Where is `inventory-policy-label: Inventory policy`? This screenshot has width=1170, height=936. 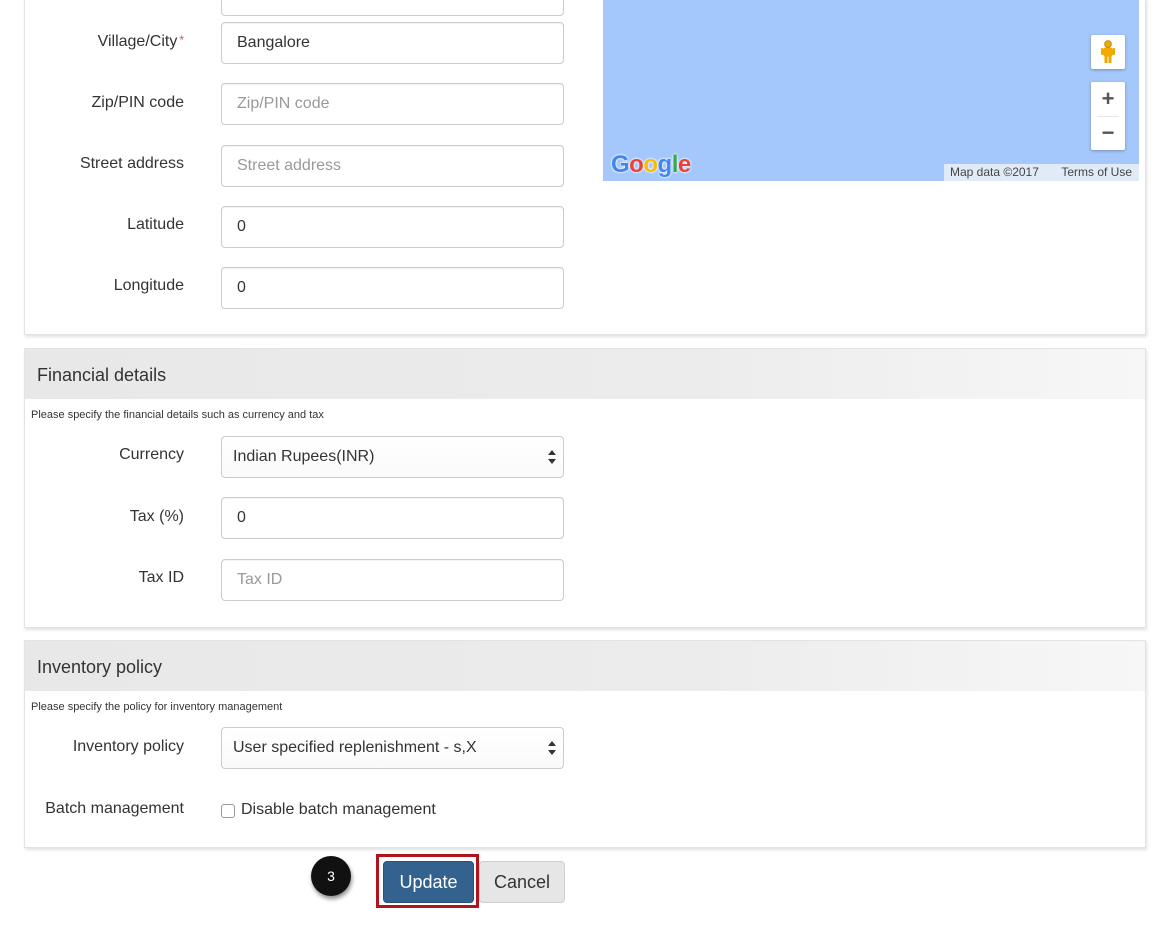
inventory-policy-label: Inventory policy is located at coordinates (128, 746).